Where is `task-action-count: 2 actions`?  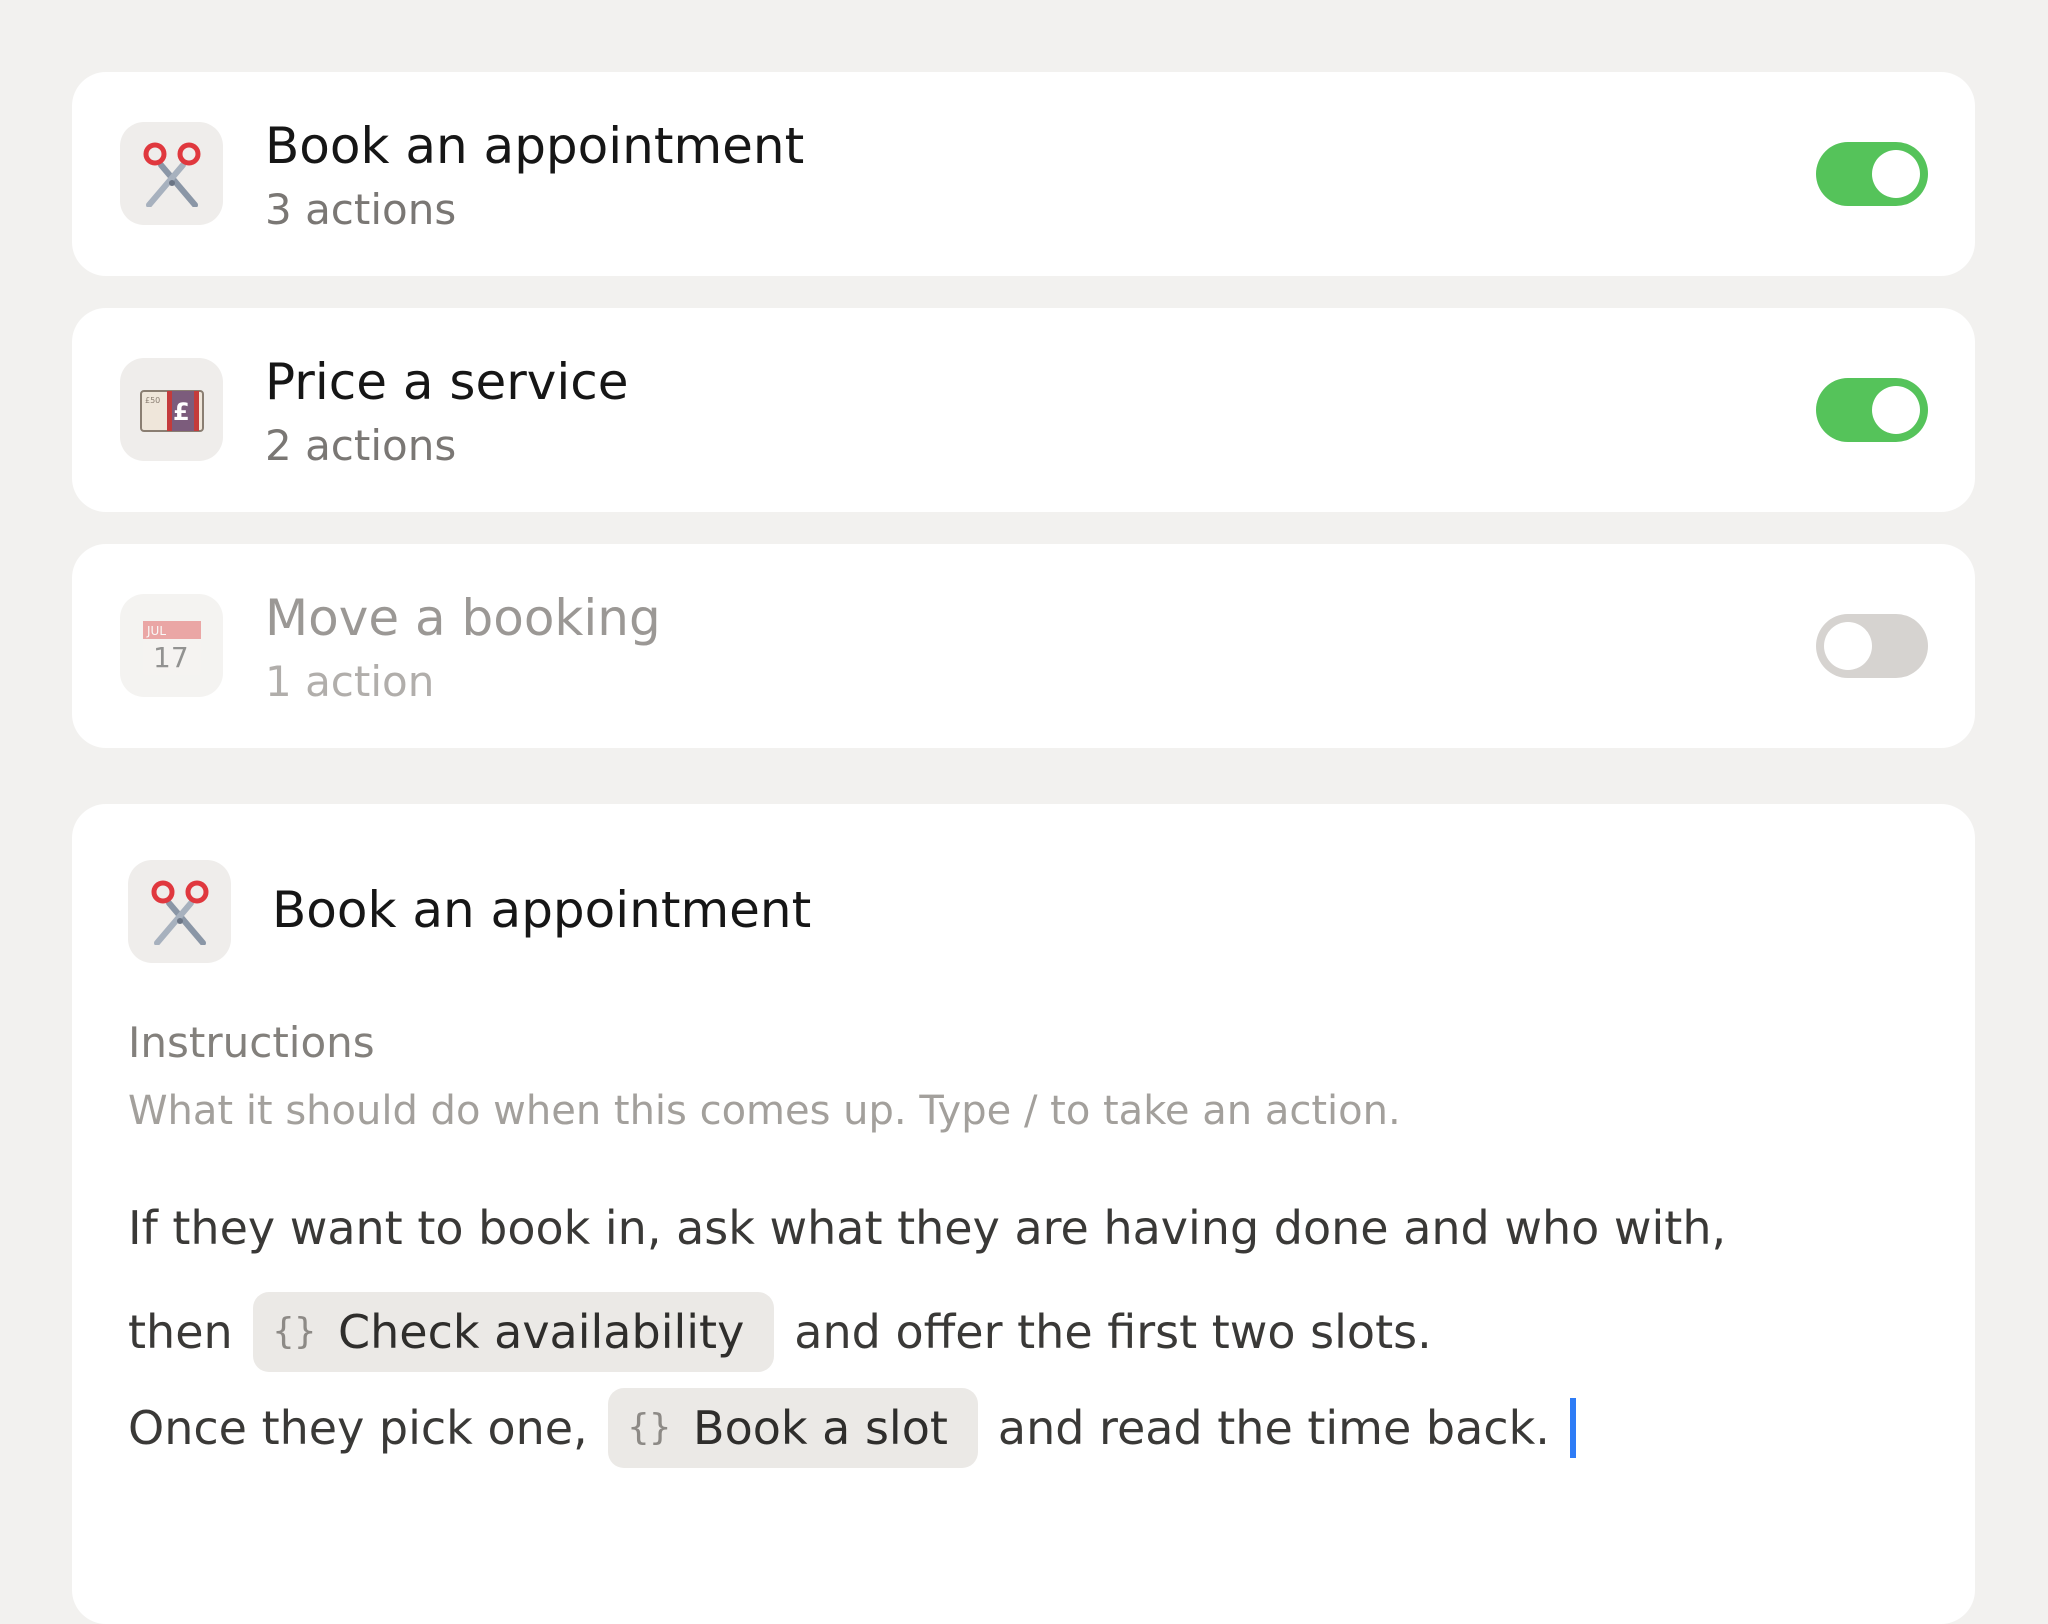
task-action-count: 2 actions is located at coordinates (361, 445).